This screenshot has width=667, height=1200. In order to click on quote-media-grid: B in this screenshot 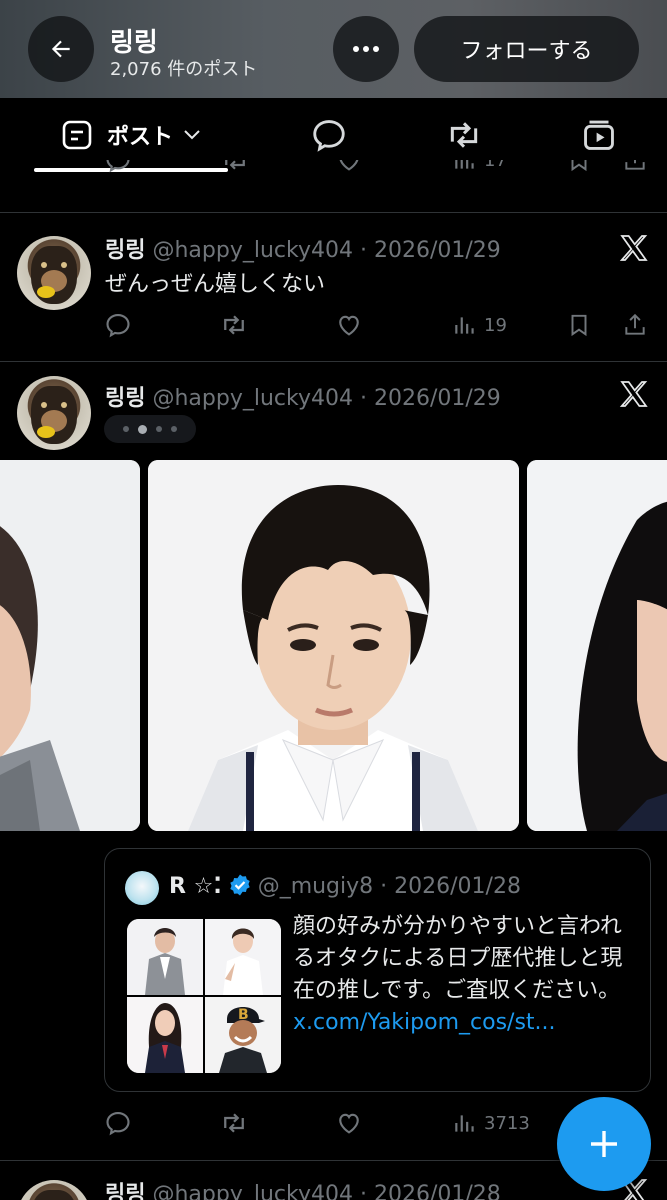, I will do `click(204, 996)`.